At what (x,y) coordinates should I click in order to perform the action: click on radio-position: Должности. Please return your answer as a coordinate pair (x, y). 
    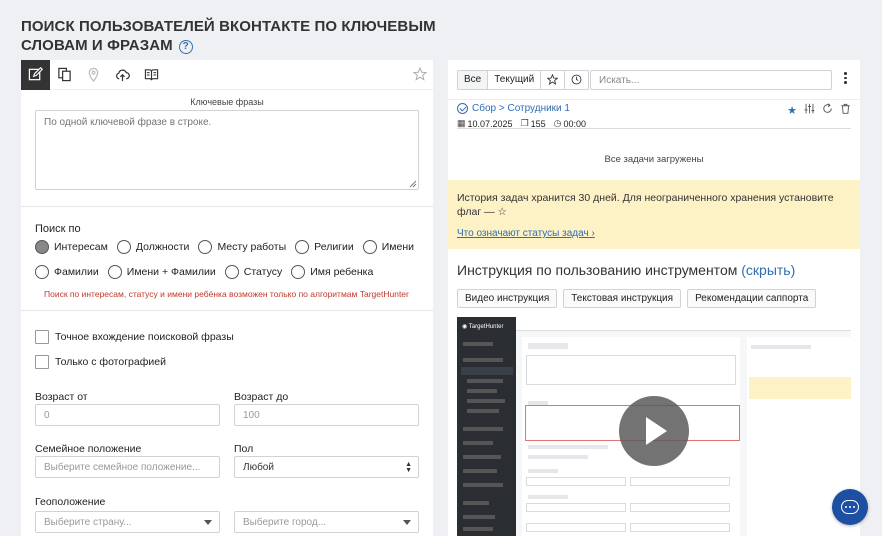
    Looking at the image, I should click on (153, 247).